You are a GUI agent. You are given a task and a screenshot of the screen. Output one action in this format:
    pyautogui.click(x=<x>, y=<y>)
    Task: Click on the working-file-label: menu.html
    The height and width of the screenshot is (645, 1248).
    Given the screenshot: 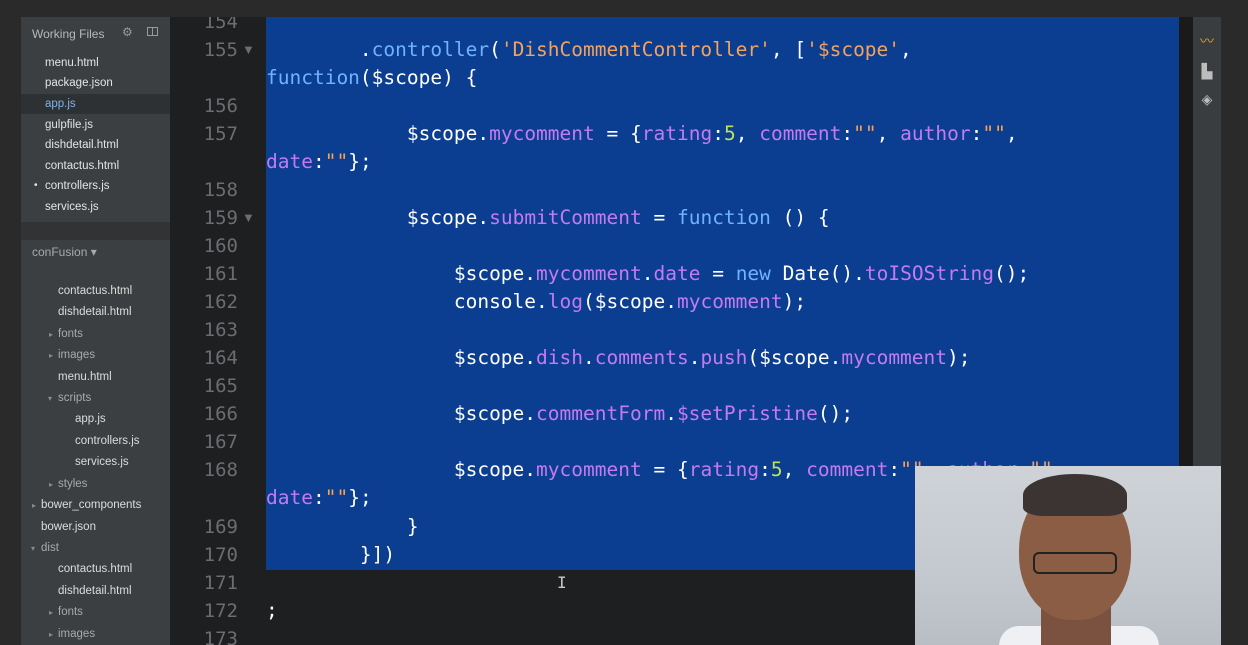 What is the action you would take?
    pyautogui.click(x=72, y=63)
    